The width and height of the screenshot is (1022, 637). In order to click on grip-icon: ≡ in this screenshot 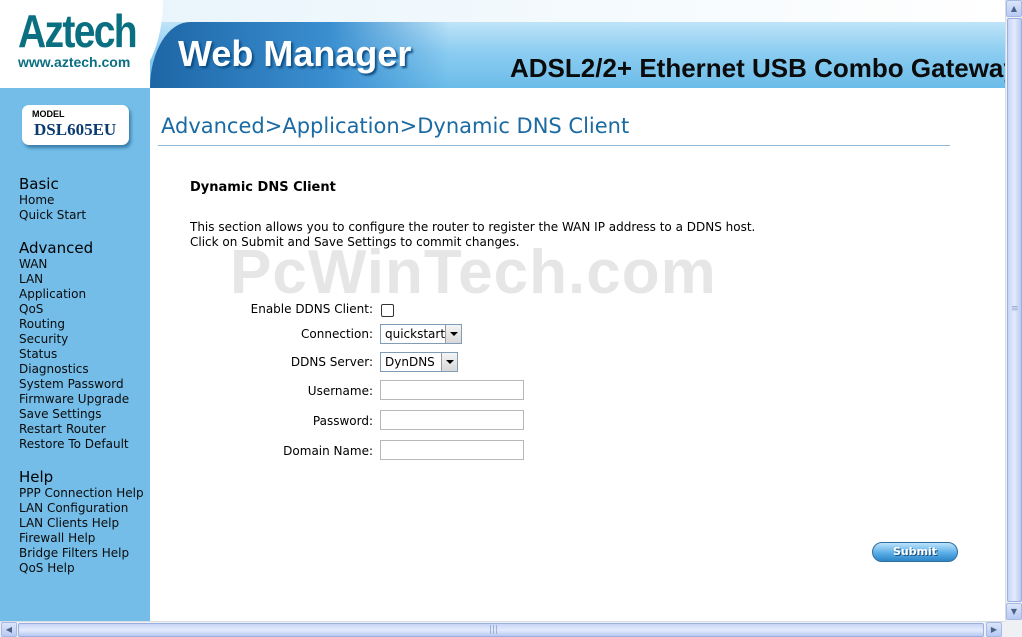, I will do `click(1015, 309)`.